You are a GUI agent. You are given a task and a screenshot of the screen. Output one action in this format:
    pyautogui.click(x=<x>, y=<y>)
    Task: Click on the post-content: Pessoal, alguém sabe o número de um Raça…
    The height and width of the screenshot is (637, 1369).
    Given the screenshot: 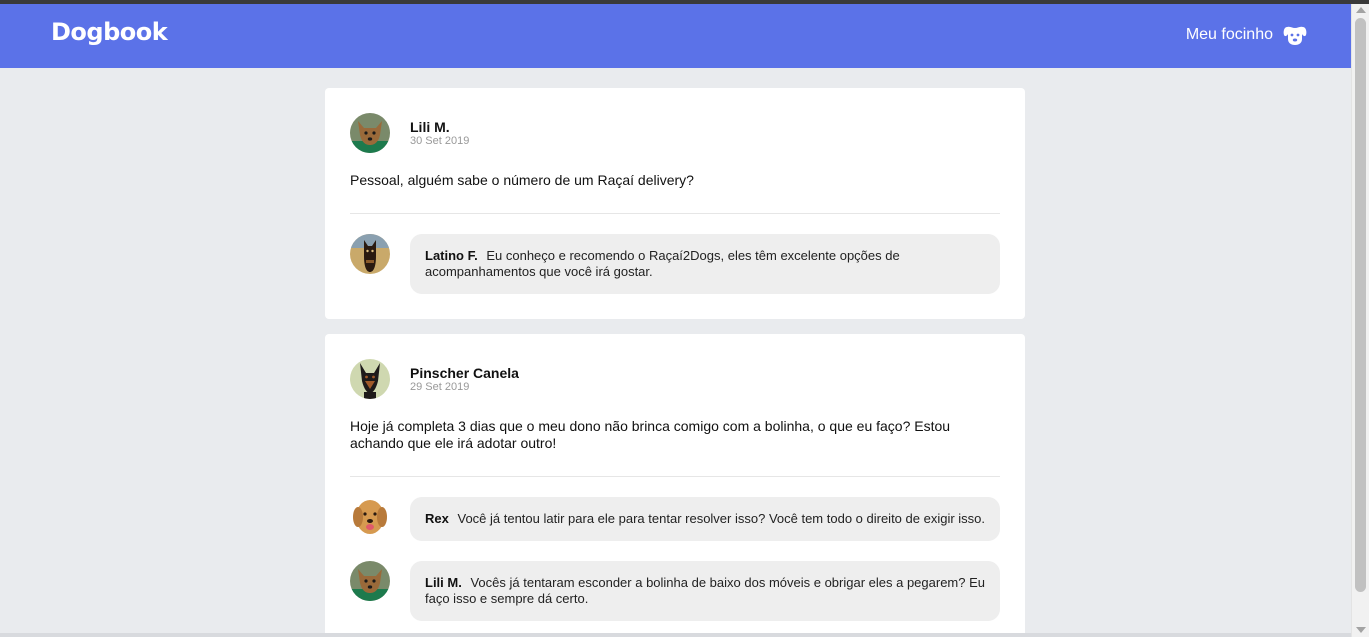 What is the action you would take?
    pyautogui.click(x=675, y=193)
    